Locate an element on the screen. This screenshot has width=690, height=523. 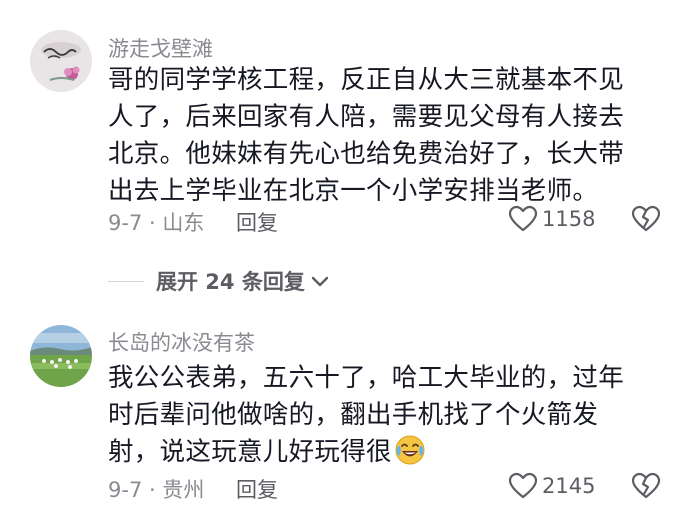
comment-text-line: 哥的同学学核工程，反正自从大三就基本不见 is located at coordinates (366, 80).